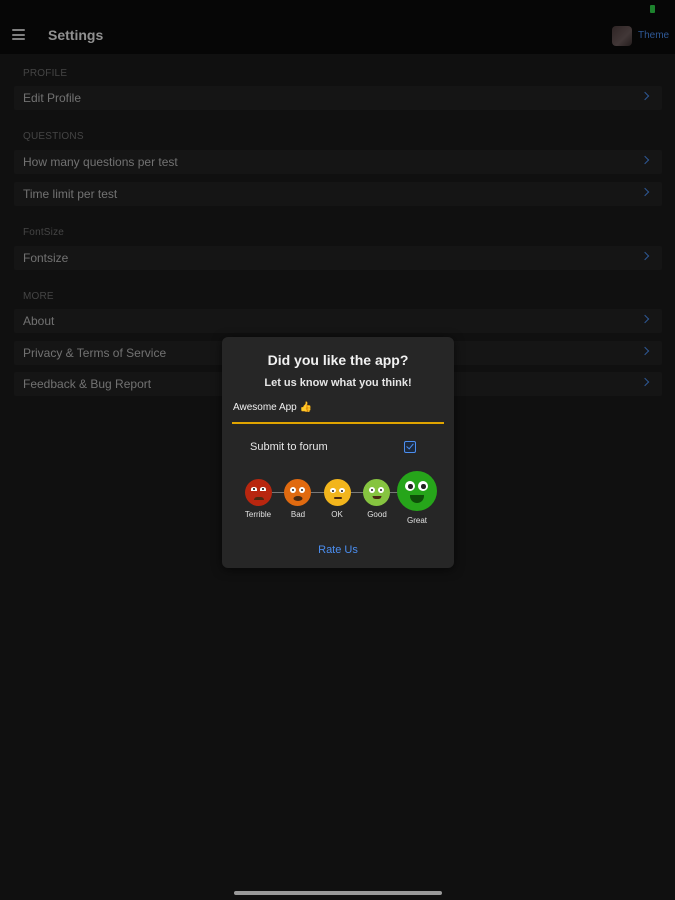  Describe the element at coordinates (410, 447) in the screenshot. I see `submit-to-forum-checkbox` at that location.